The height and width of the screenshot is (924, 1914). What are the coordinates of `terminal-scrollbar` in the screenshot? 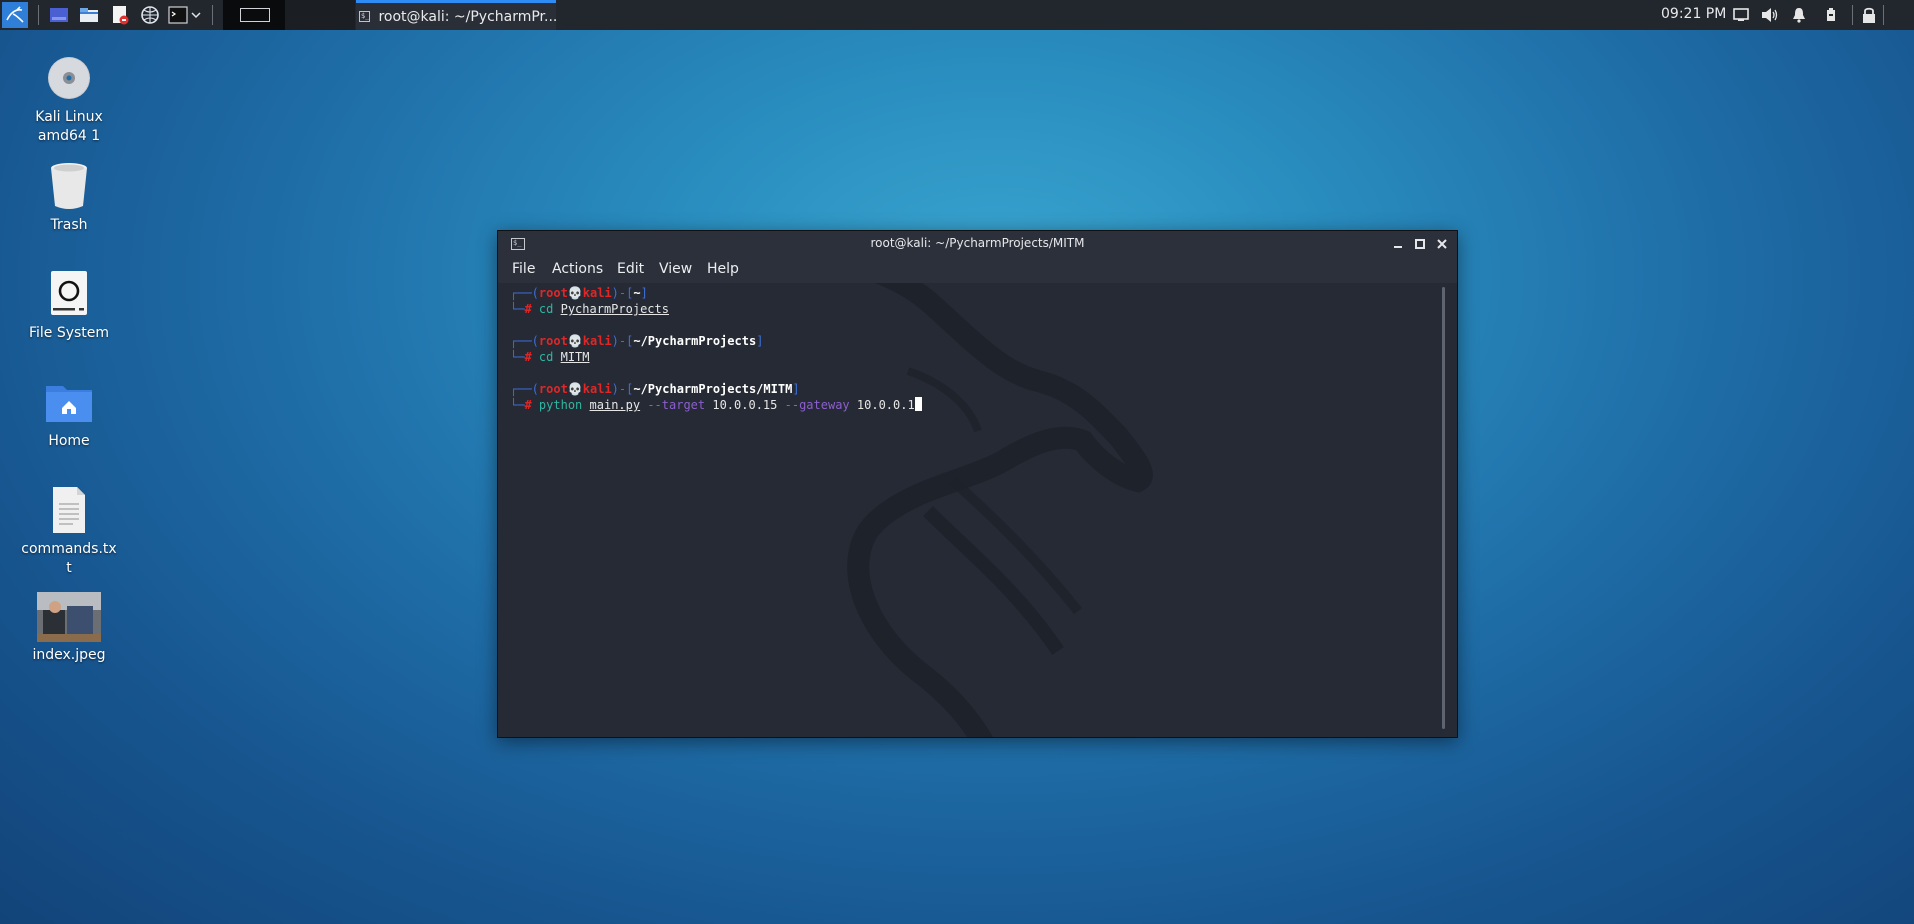 It's located at (1443, 508).